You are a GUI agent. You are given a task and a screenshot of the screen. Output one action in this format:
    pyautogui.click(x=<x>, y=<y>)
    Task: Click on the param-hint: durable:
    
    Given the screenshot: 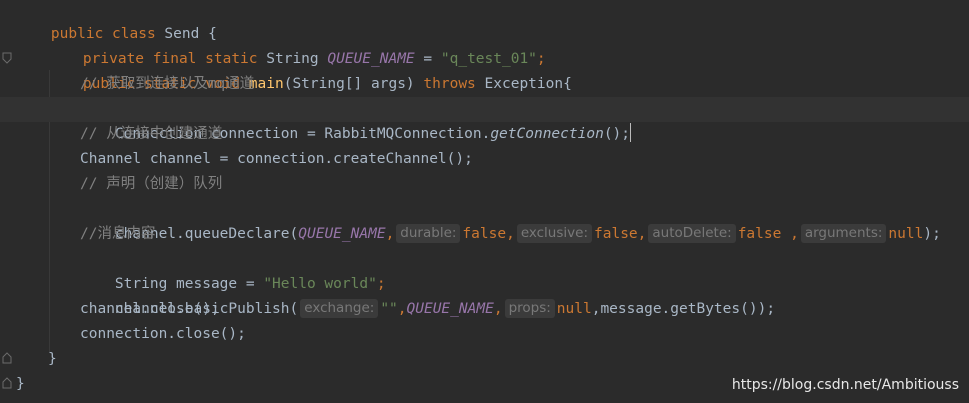 What is the action you would take?
    pyautogui.click(x=428, y=233)
    